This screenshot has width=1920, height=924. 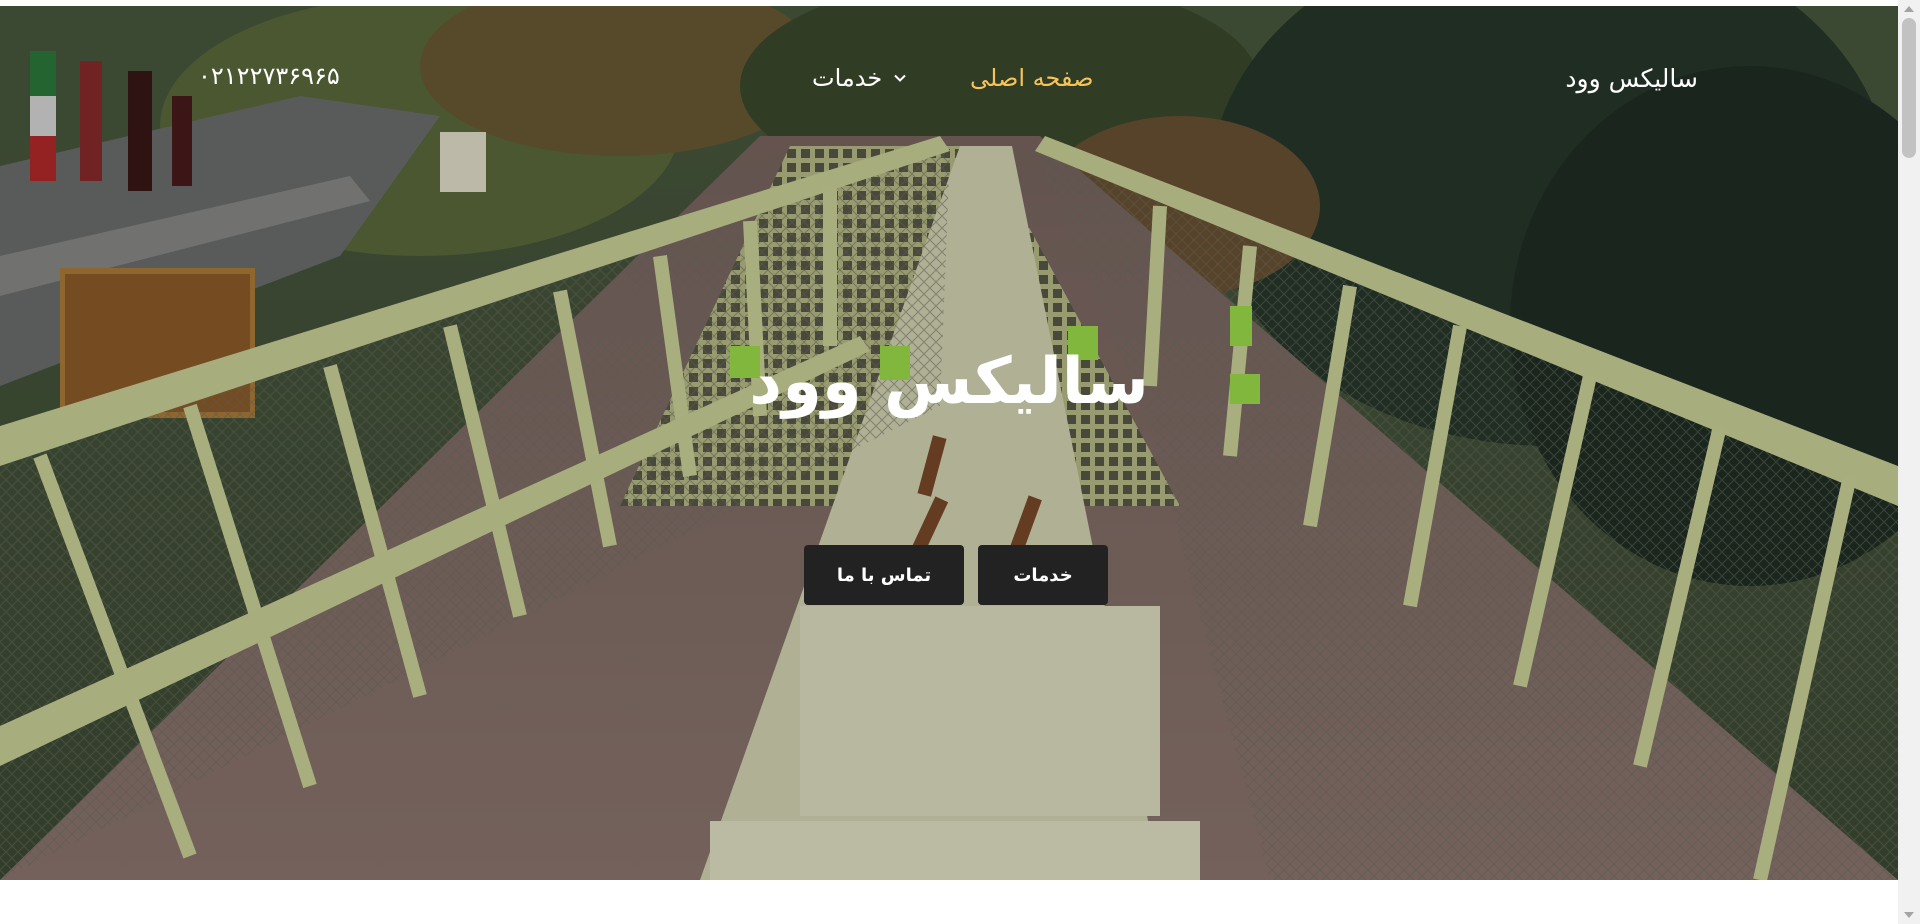 What do you see at coordinates (1043, 575) in the screenshot?
I see `services-button: خدمات` at bounding box center [1043, 575].